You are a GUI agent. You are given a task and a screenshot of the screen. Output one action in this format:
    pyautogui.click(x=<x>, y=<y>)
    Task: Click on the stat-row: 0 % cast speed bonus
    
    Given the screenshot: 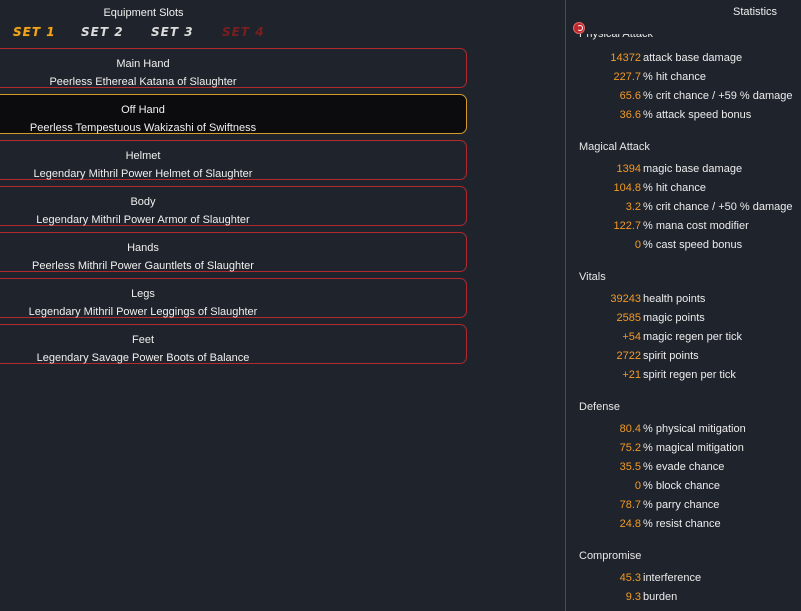 What is the action you would take?
    pyautogui.click(x=683, y=246)
    